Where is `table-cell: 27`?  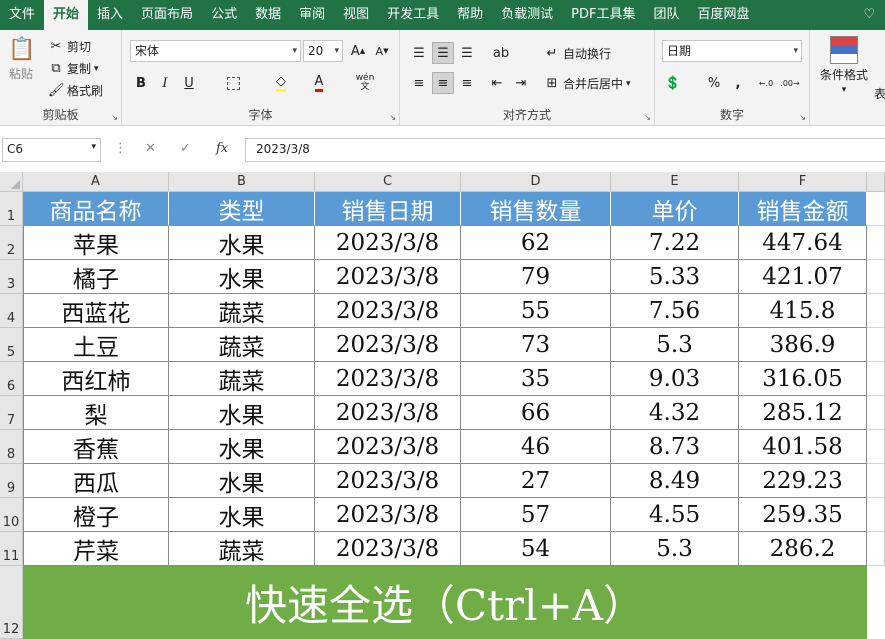
table-cell: 27 is located at coordinates (536, 481).